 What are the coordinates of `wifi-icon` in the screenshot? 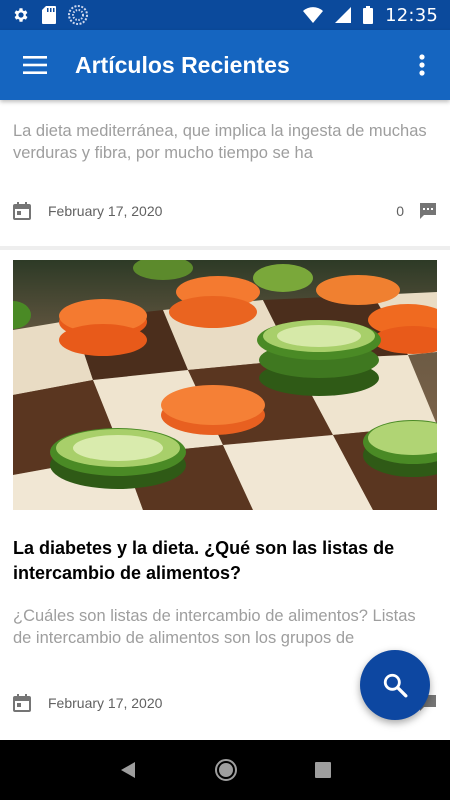 It's located at (313, 15).